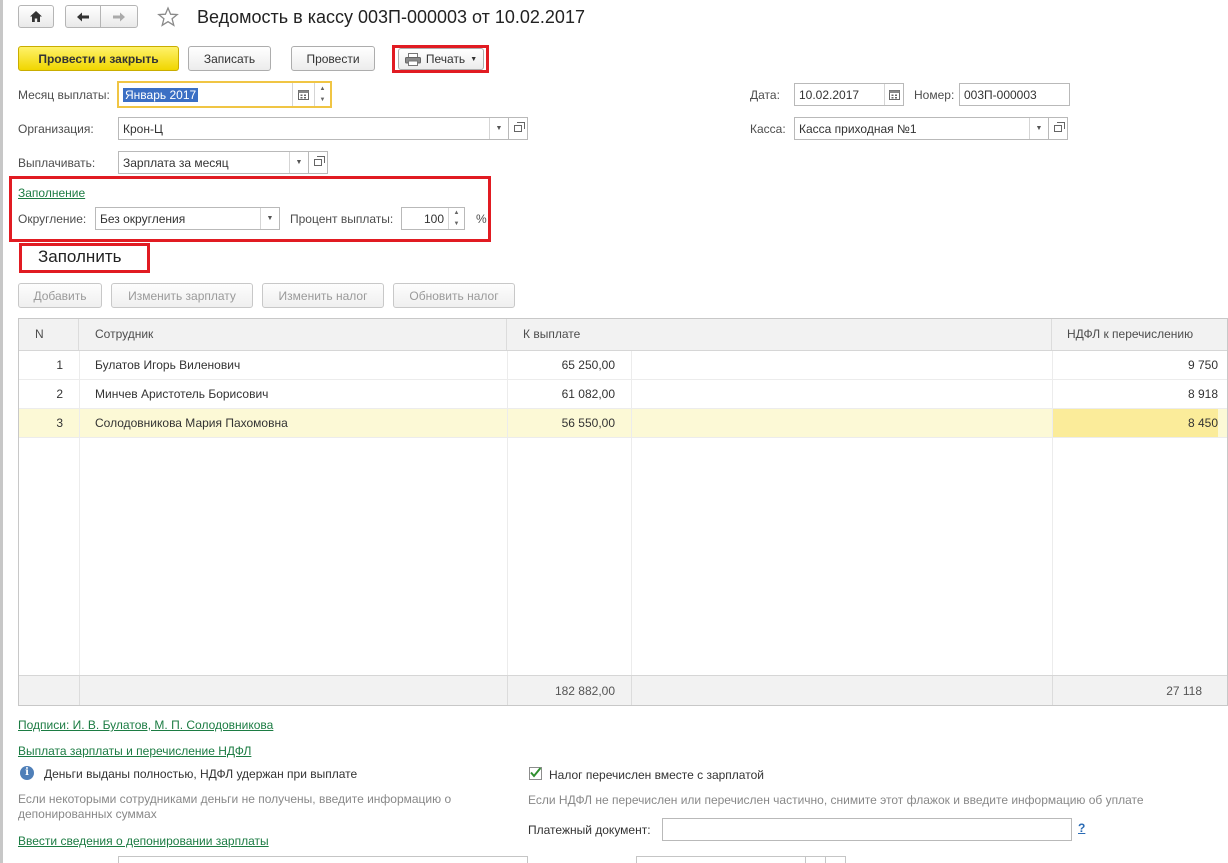 The width and height of the screenshot is (1228, 863). Describe the element at coordinates (584, 691) in the screenshot. I see `total-amount: 182 882,00` at that location.